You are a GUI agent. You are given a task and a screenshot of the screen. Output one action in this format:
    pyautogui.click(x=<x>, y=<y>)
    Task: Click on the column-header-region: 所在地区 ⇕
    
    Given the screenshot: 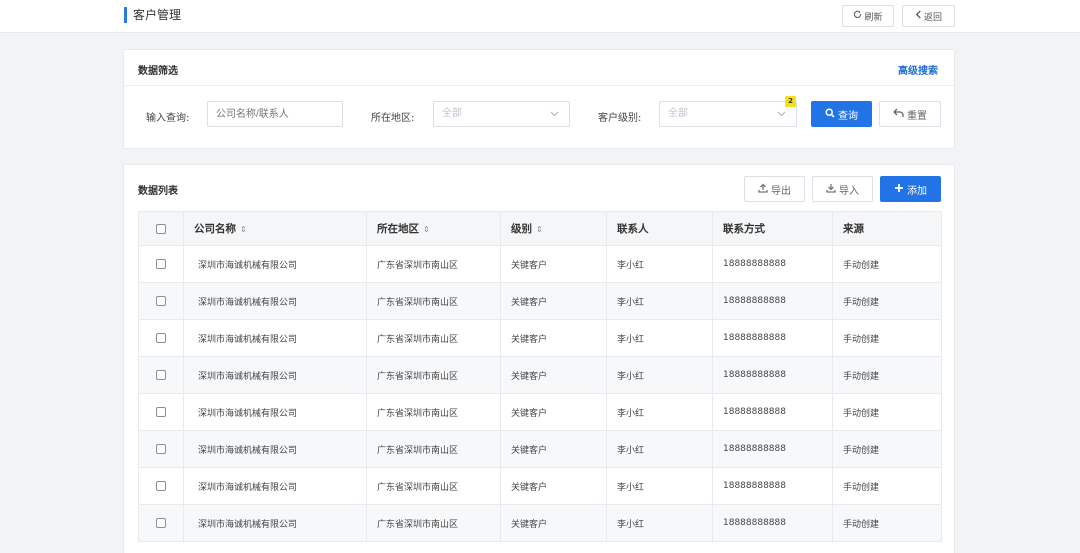 What is the action you would take?
    pyautogui.click(x=433, y=228)
    